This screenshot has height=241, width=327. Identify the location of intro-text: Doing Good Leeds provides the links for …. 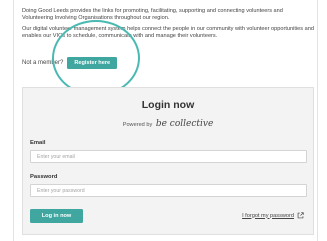
(168, 26).